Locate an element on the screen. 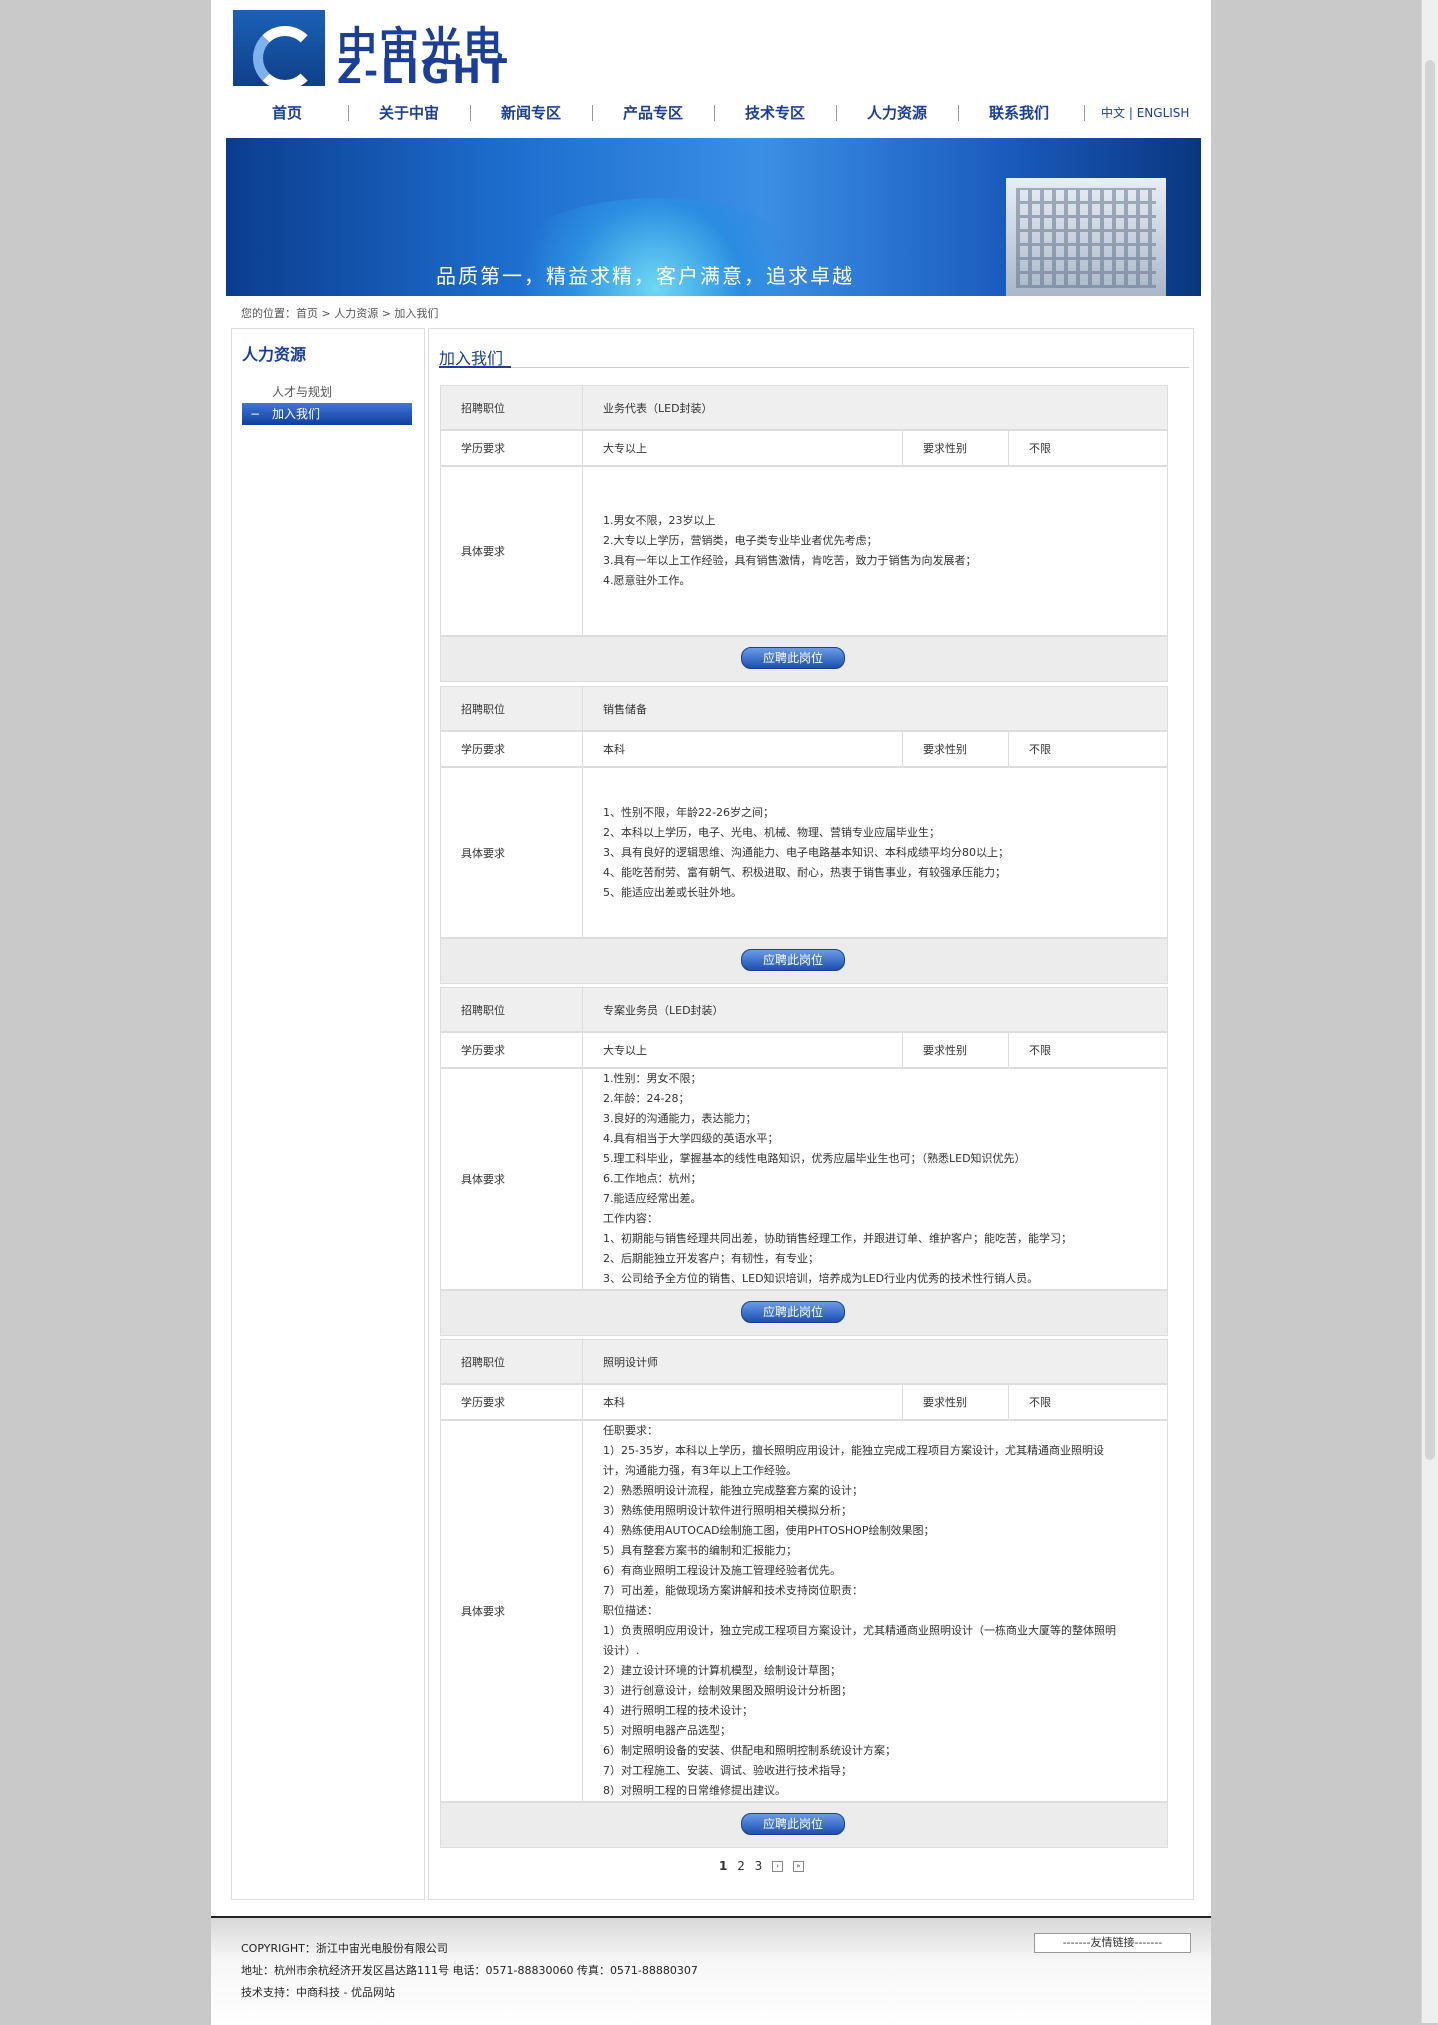 The width and height of the screenshot is (1438, 2025). language-switch: 中文 | ENGLISH is located at coordinates (1145, 112).